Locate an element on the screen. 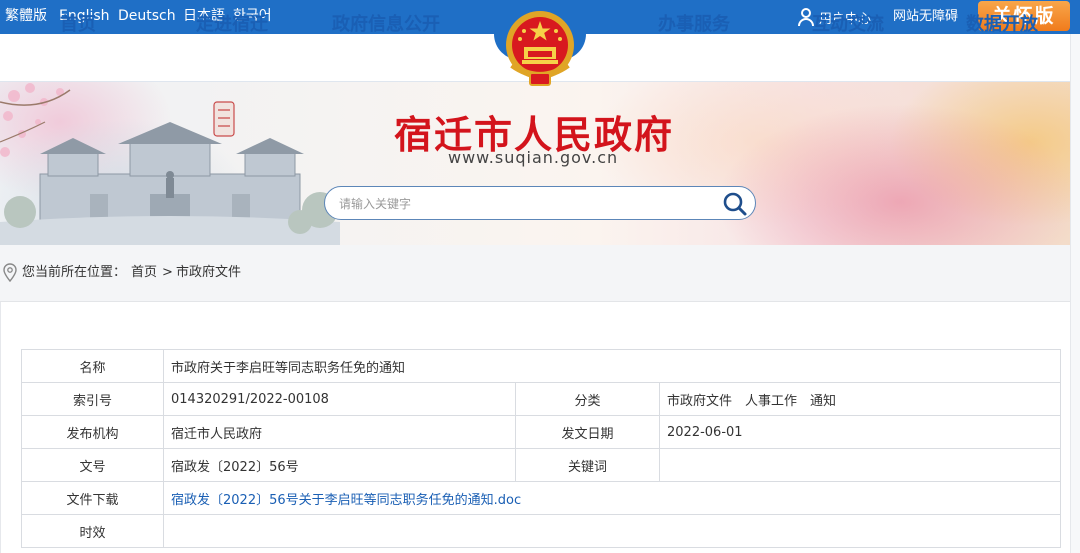  accessibility-link: 网站无障碍 is located at coordinates (925, 17).